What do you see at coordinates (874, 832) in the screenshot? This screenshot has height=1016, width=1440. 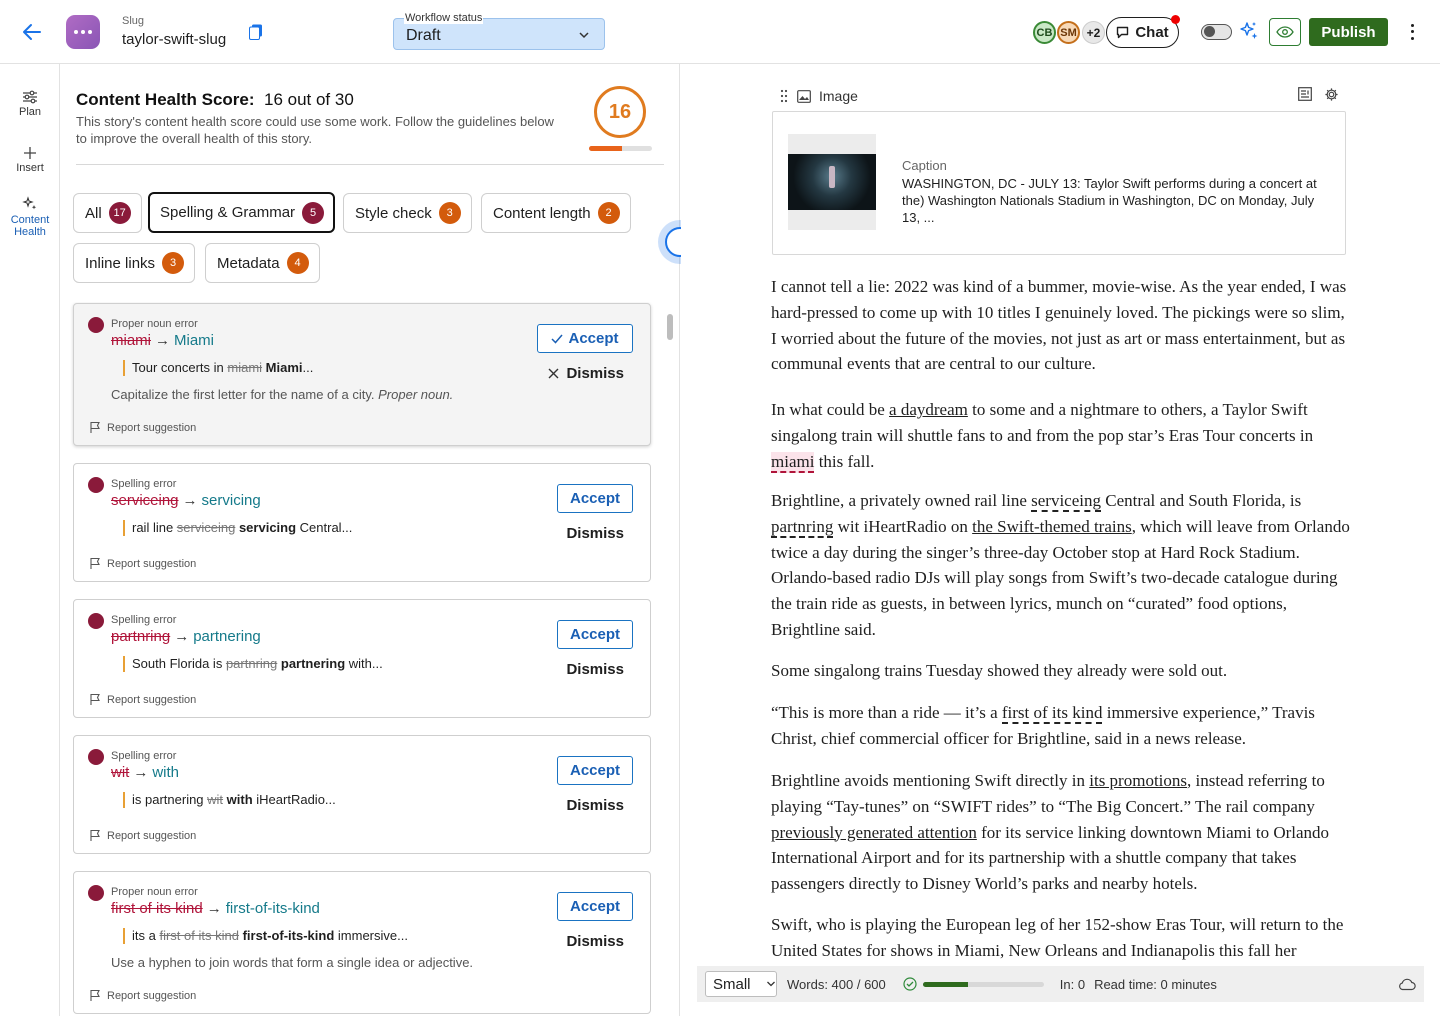 I see `inline-link: previously generated attention` at bounding box center [874, 832].